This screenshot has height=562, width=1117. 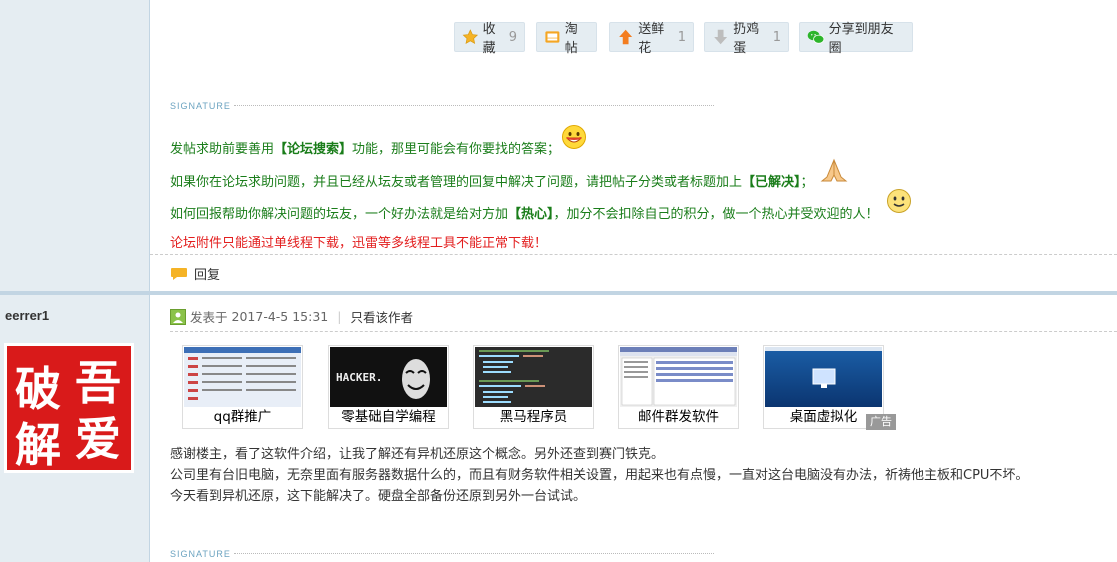 I want to click on reply-divider, so click(x=633, y=254).